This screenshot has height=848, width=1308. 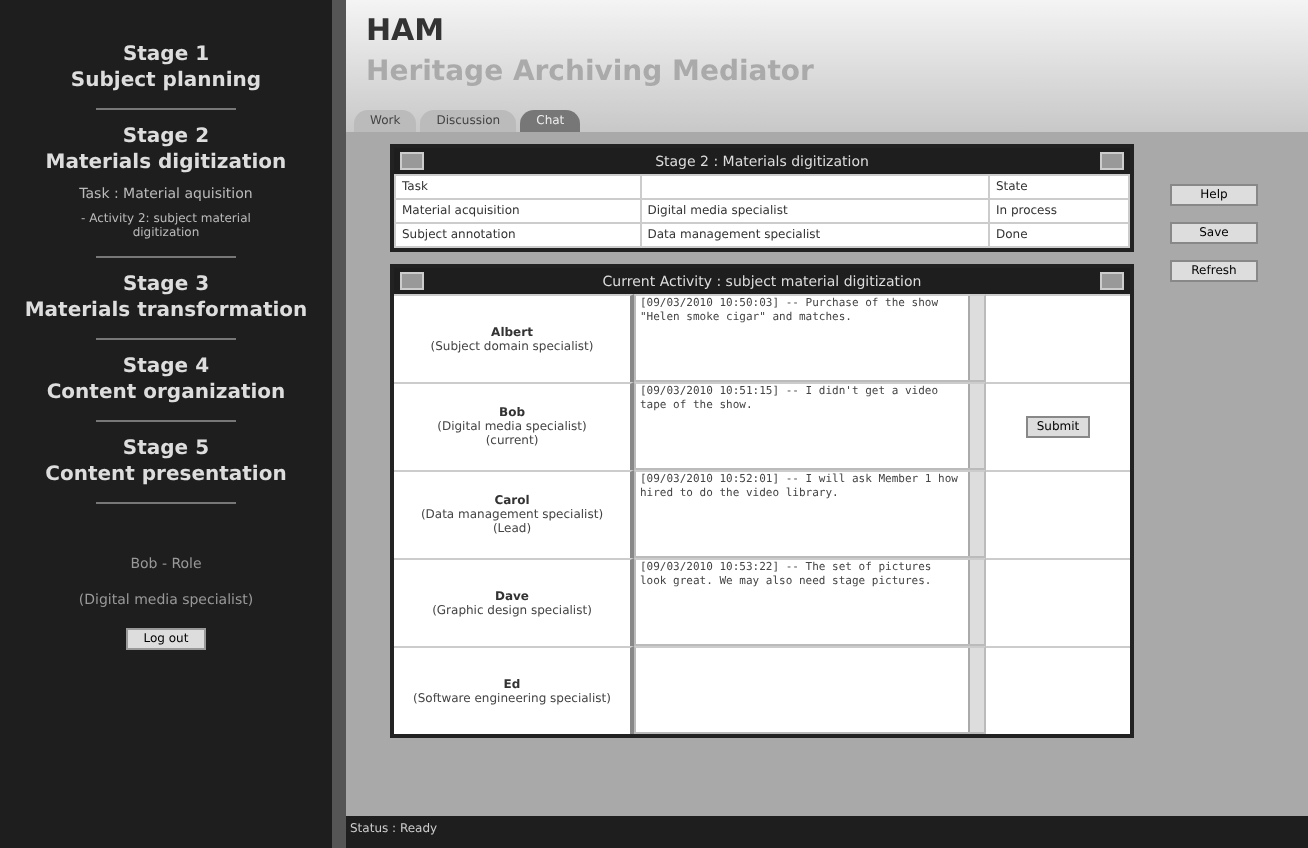 What do you see at coordinates (166, 367) in the screenshot?
I see `stage-label: Stage 4` at bounding box center [166, 367].